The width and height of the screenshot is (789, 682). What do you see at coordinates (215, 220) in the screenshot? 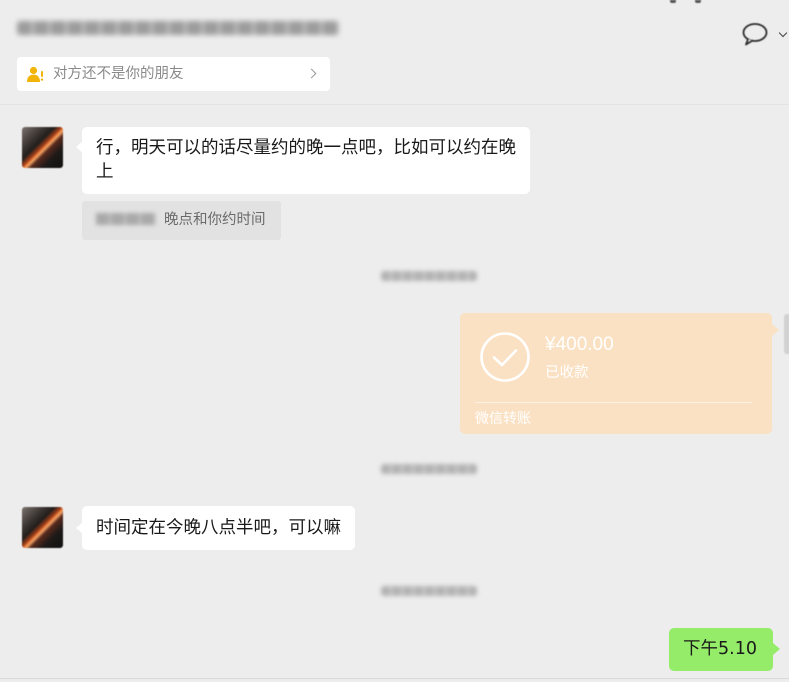
I see `quoted-text: 晚点和你约时间` at bounding box center [215, 220].